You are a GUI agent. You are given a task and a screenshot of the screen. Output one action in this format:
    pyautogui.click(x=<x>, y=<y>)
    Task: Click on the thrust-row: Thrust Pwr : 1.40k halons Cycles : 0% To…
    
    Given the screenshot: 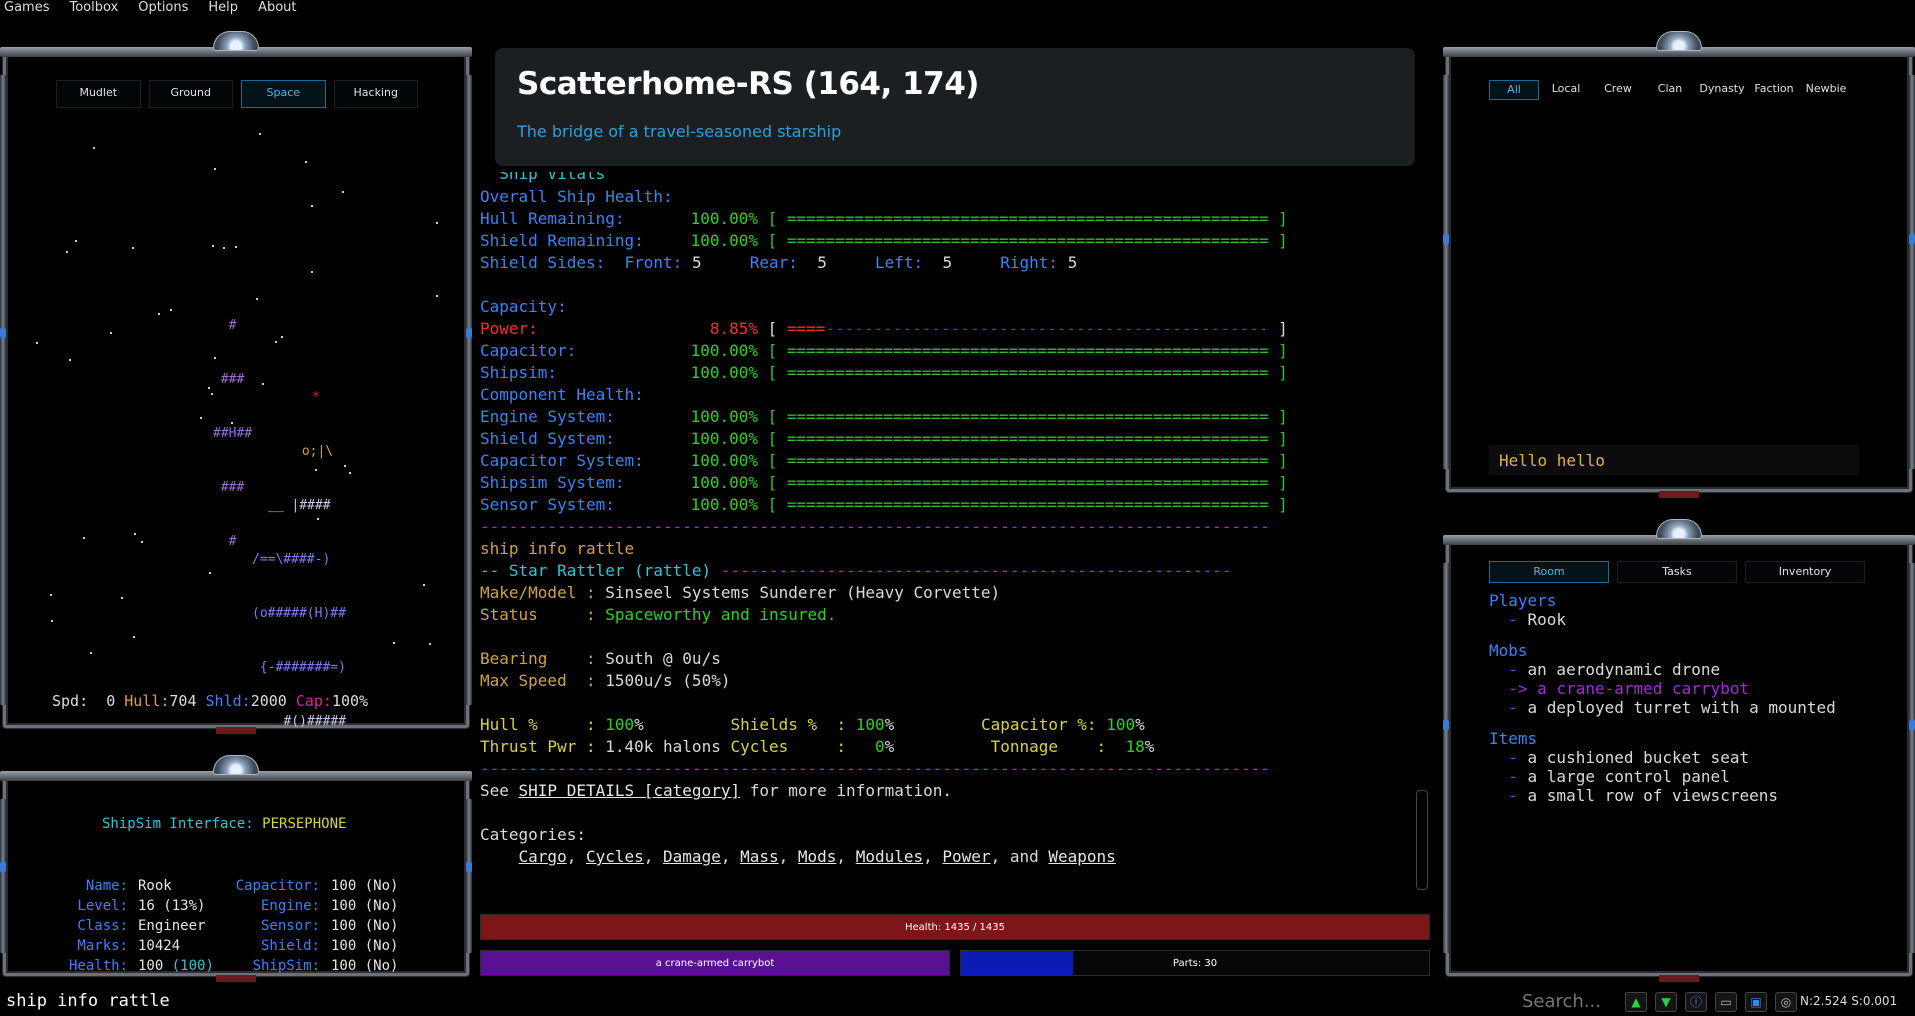 What is the action you would take?
    pyautogui.click(x=817, y=746)
    